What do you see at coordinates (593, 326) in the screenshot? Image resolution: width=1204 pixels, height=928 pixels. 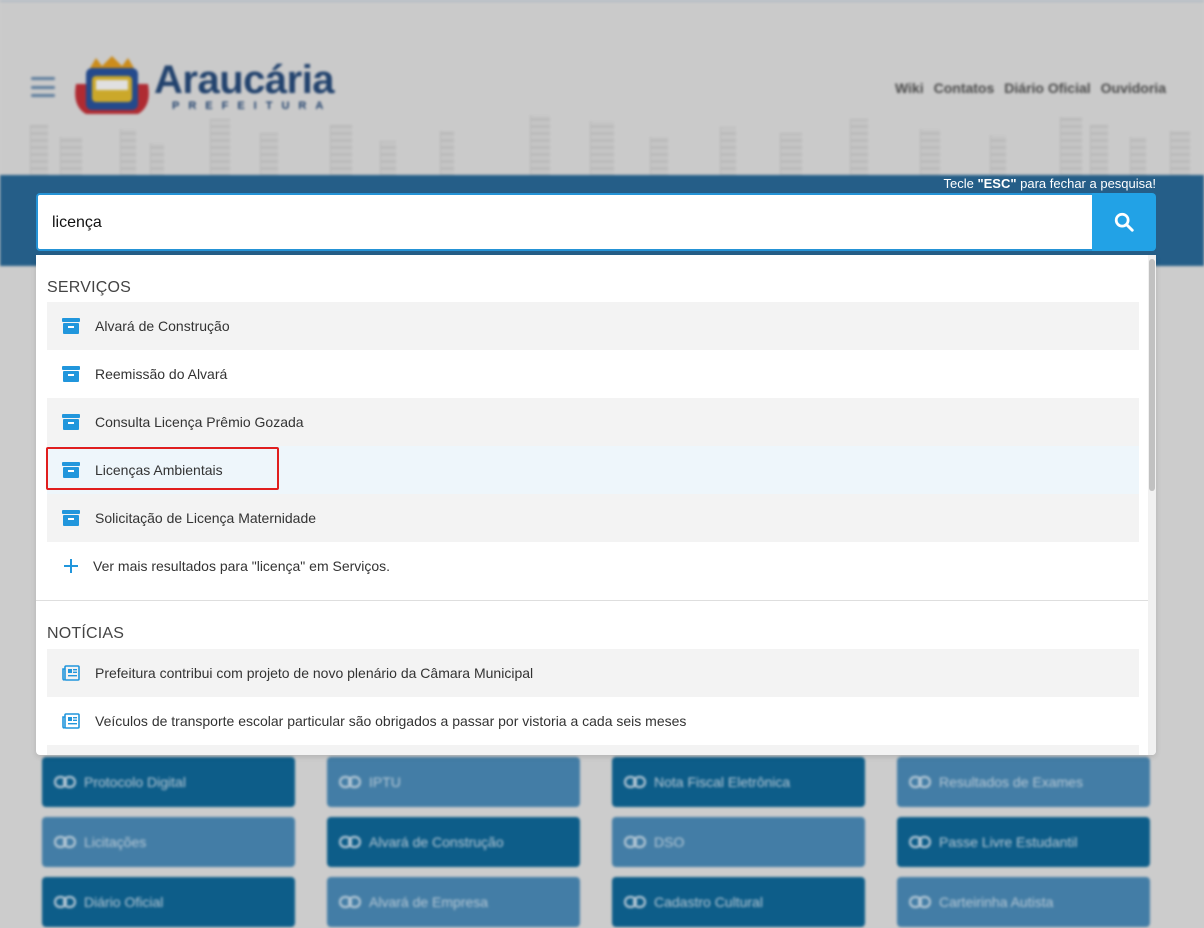 I see `result-item: Alvará de Construção` at bounding box center [593, 326].